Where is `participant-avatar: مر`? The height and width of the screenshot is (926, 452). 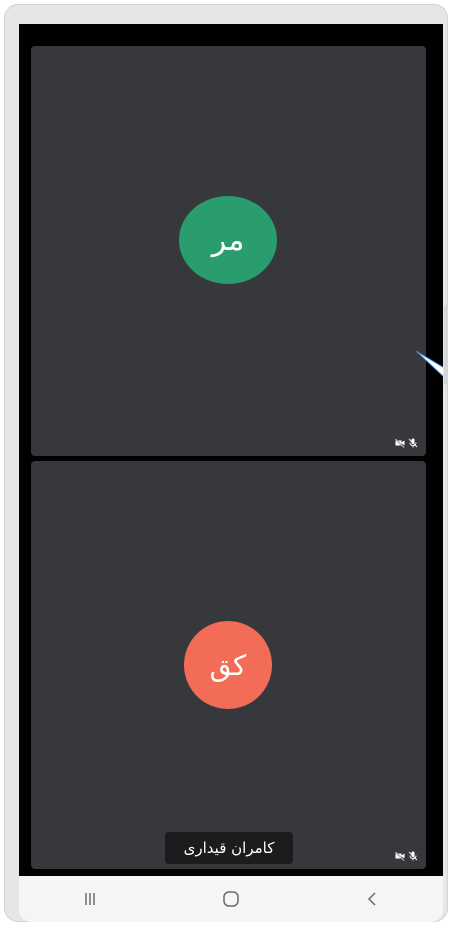
participant-avatar: مر is located at coordinates (228, 240).